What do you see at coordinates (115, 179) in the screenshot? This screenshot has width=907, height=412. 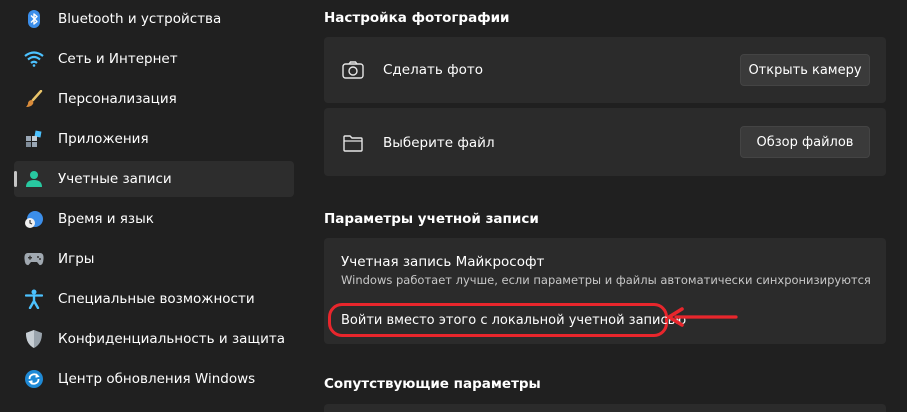 I see `sidebar-item-label: Учетные записи` at bounding box center [115, 179].